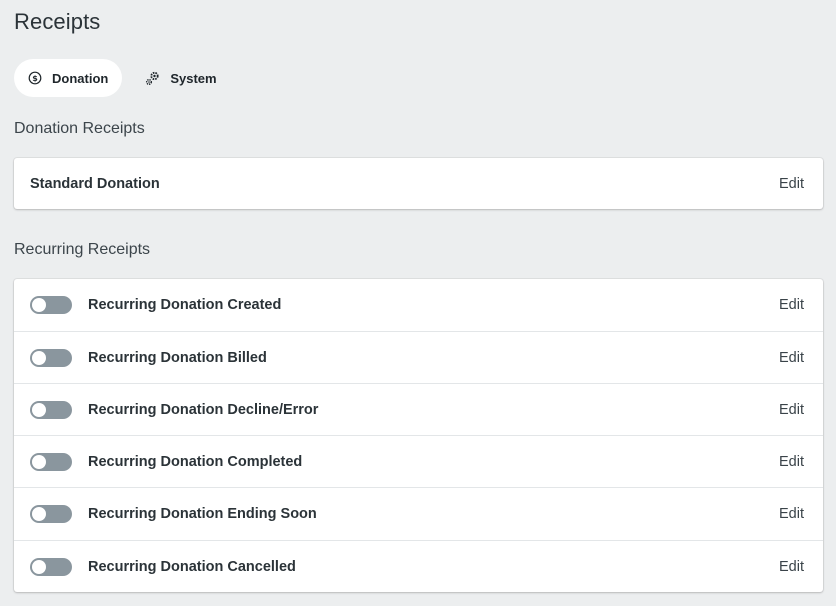 The width and height of the screenshot is (836, 606). What do you see at coordinates (82, 249) in the screenshot?
I see `recurring-receipts-heading: Recurring Receipts` at bounding box center [82, 249].